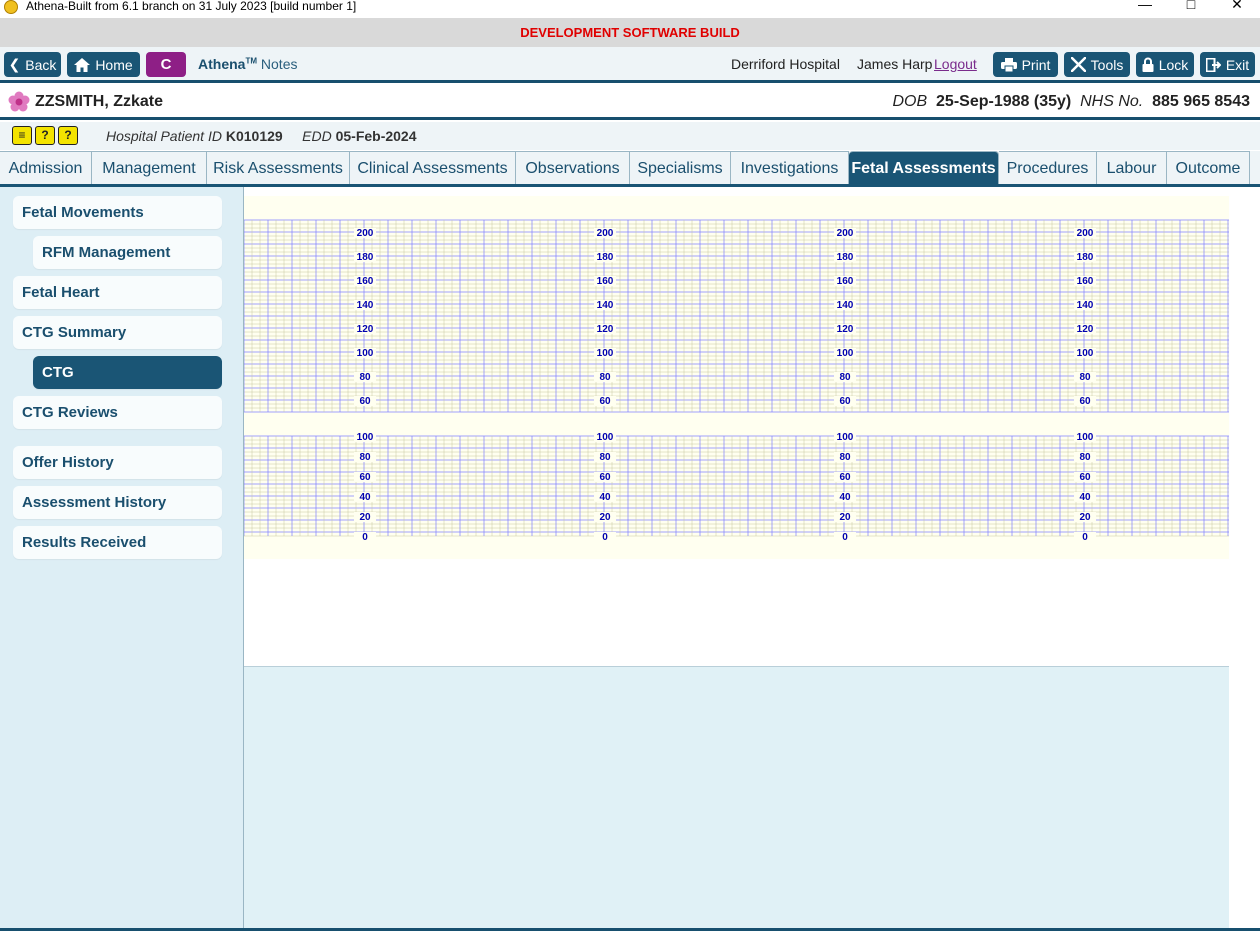 The image size is (1260, 940). Describe the element at coordinates (1240, 562) in the screenshot. I see `content-scrollbar` at that location.